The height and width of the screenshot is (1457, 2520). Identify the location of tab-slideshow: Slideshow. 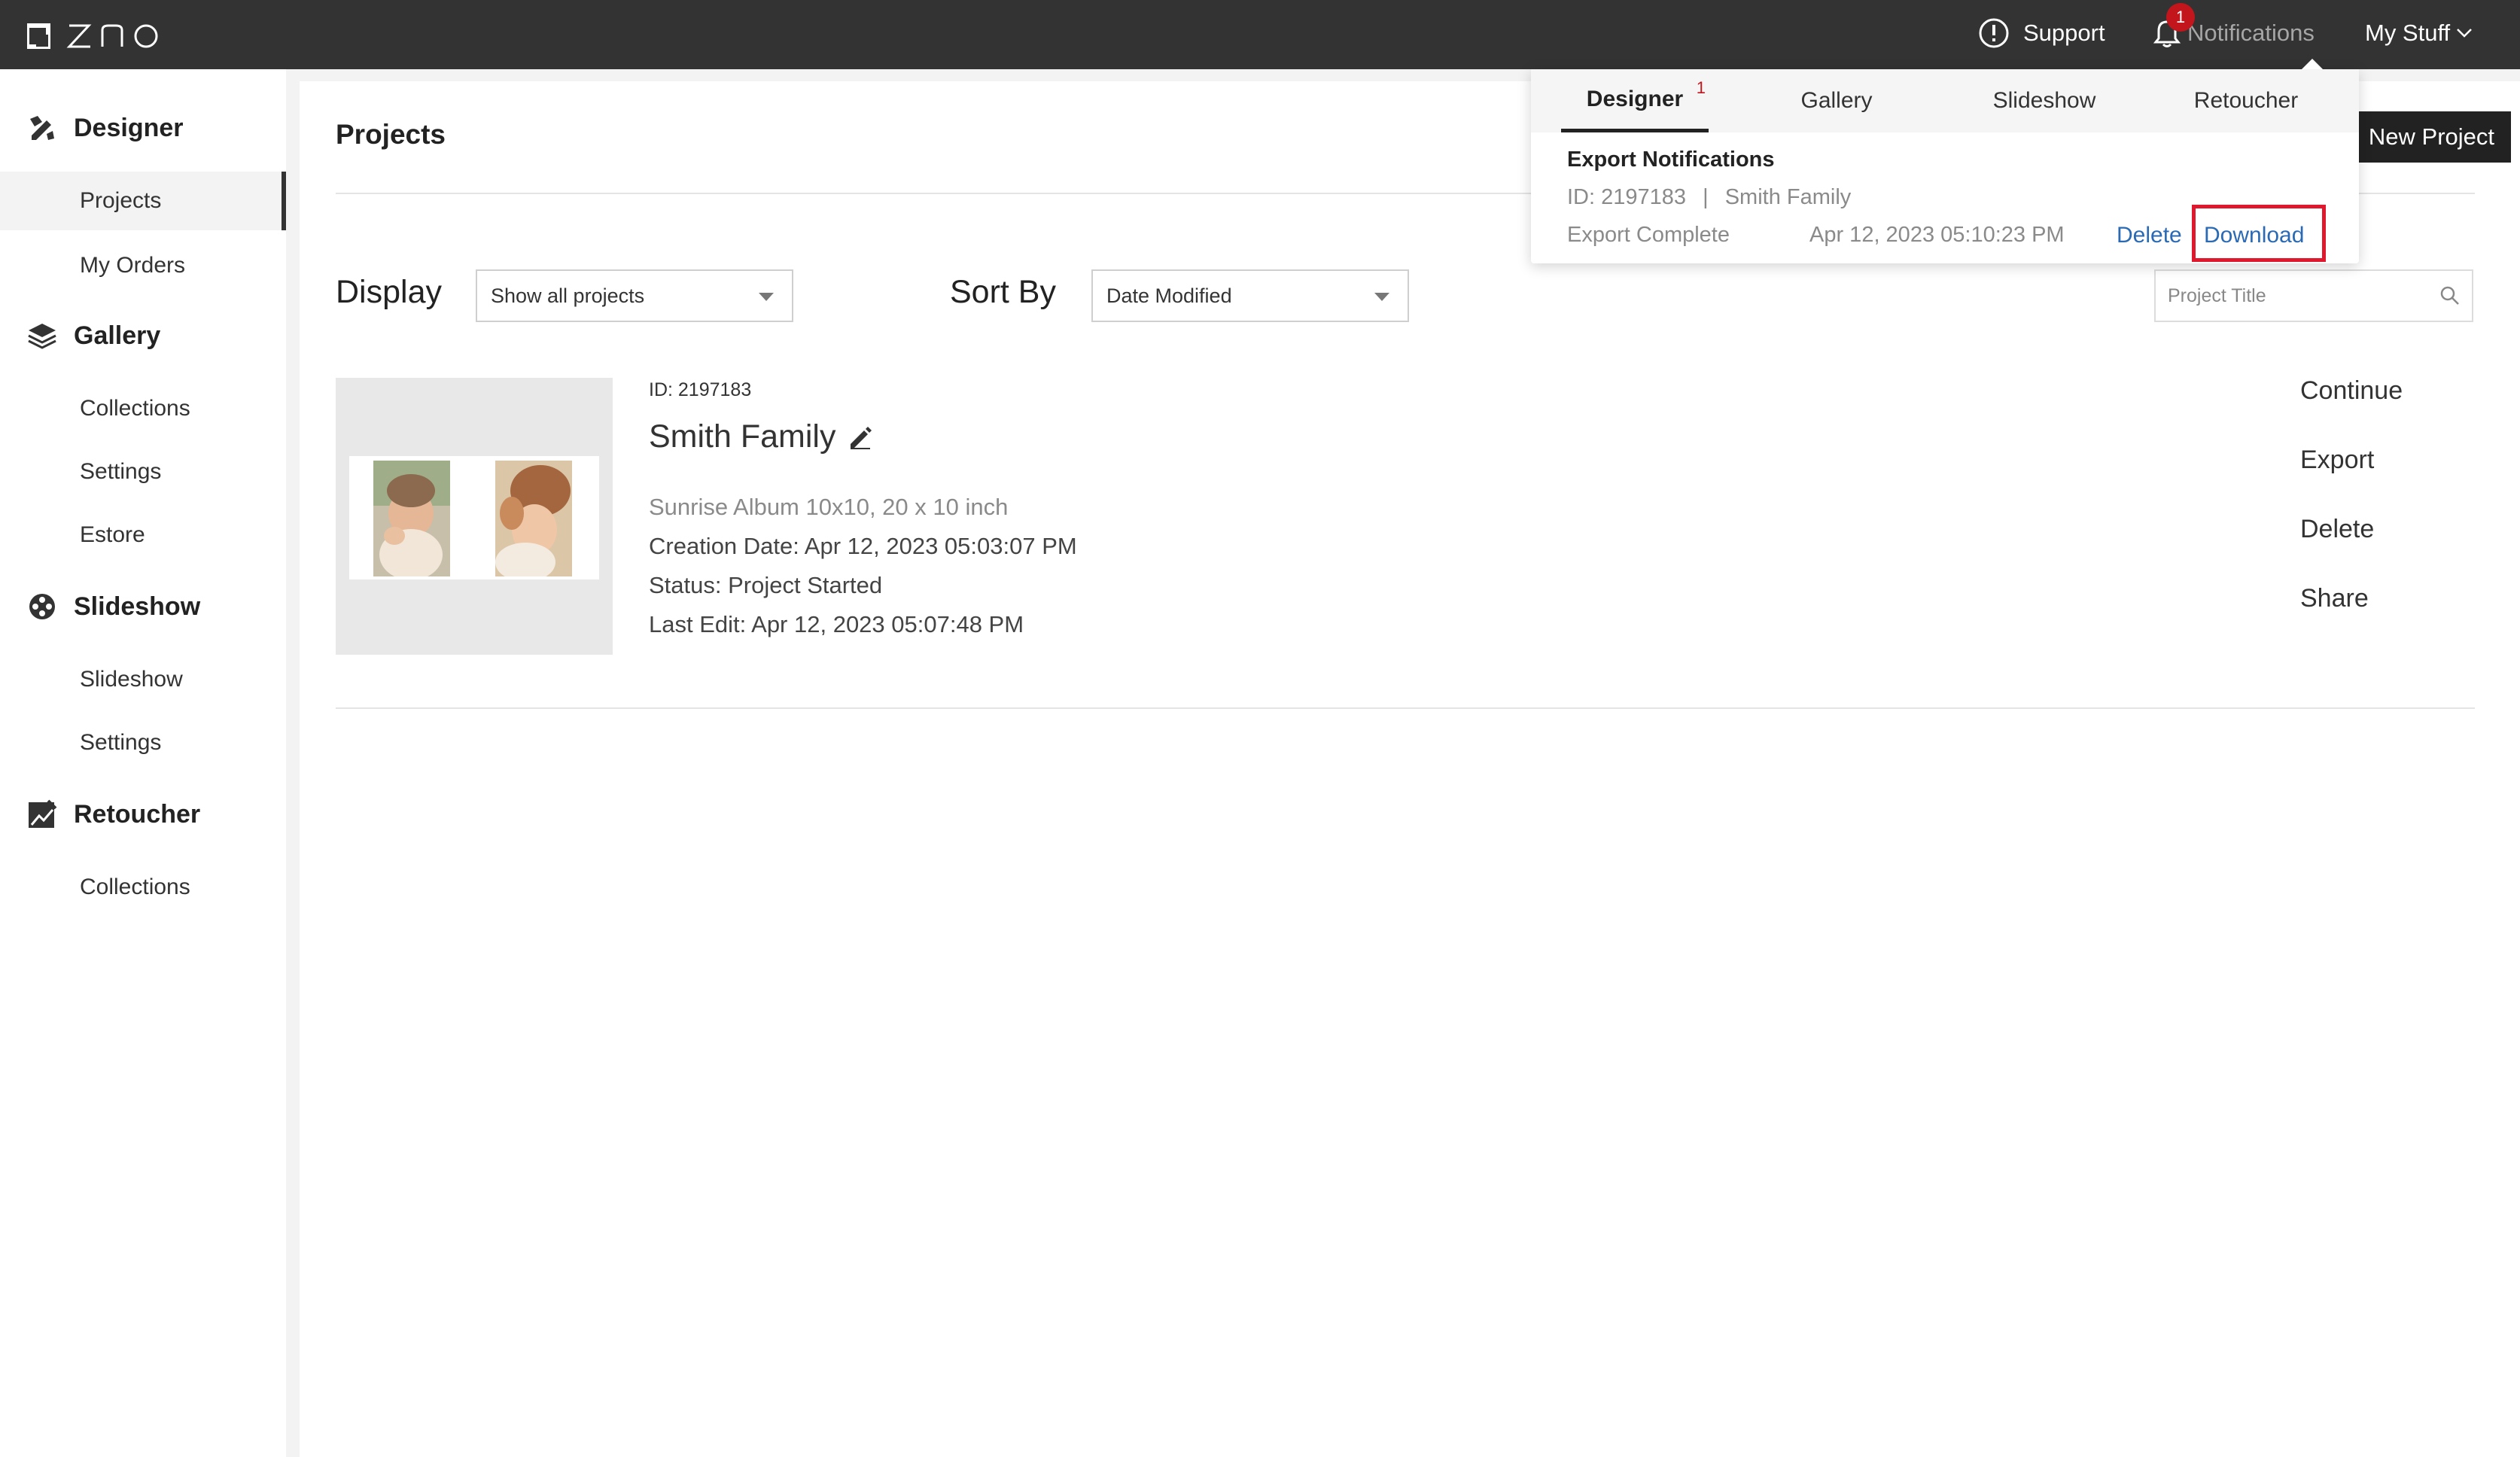
(2044, 100).